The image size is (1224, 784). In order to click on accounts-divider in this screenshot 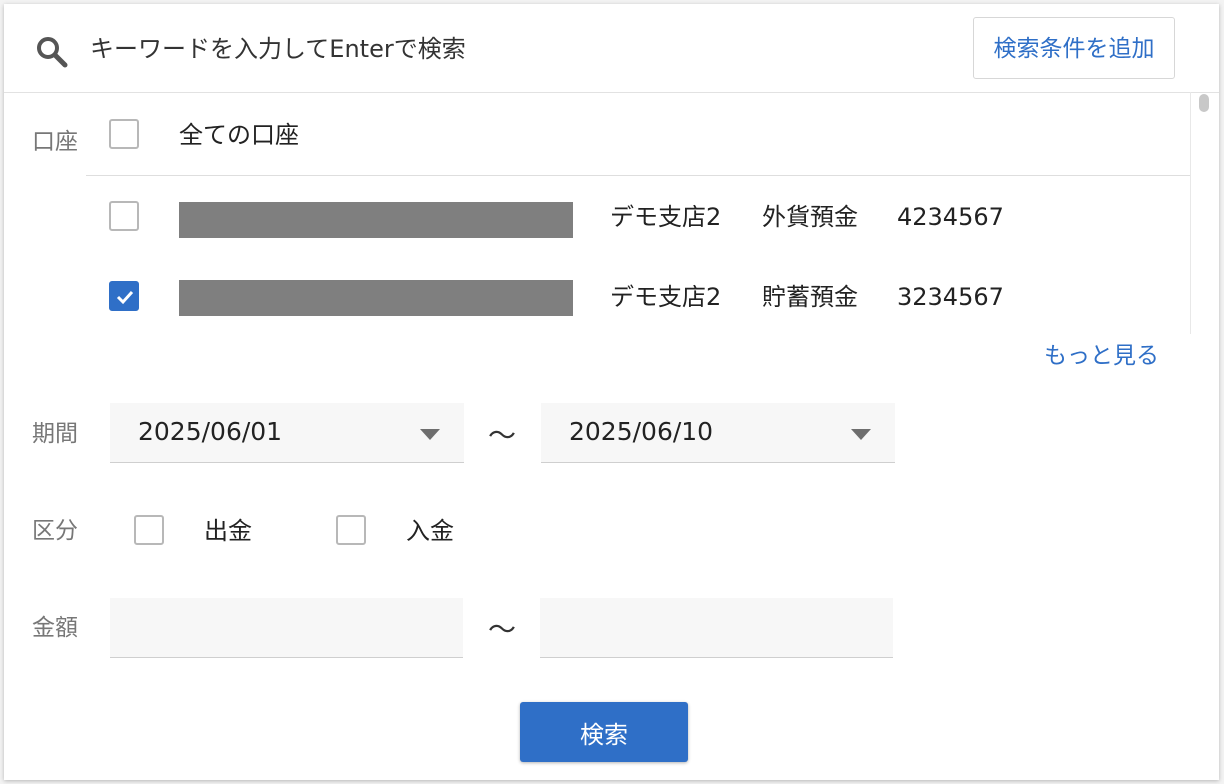, I will do `click(638, 175)`.